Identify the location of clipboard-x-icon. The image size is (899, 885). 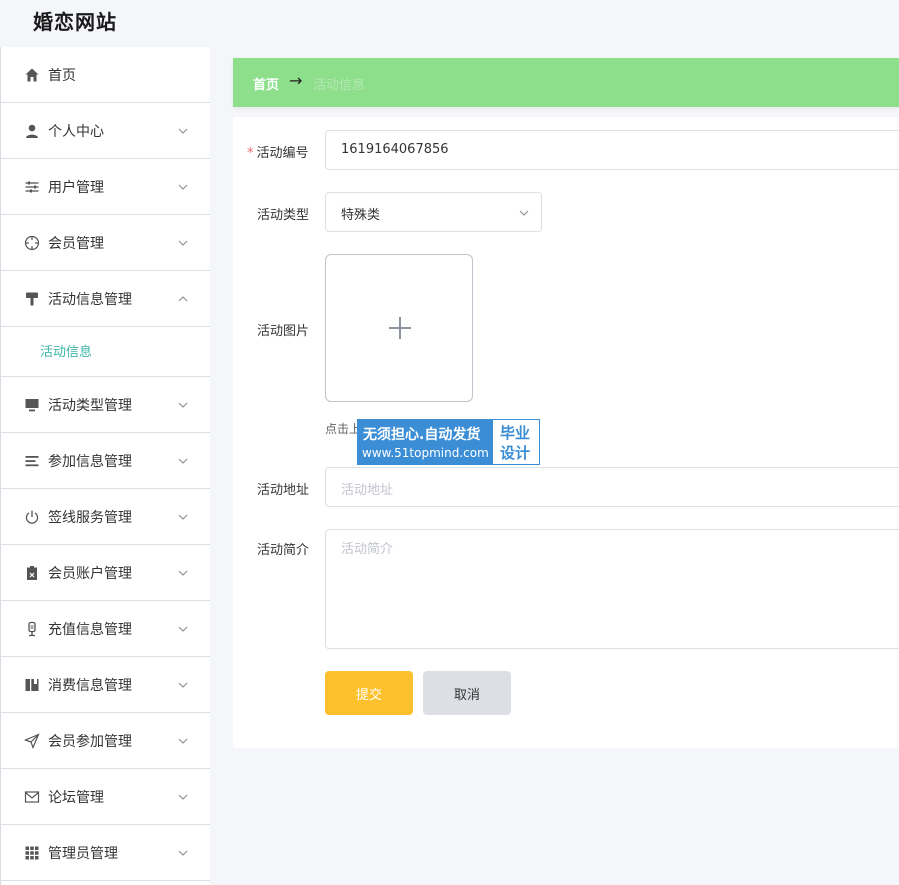
(32, 573).